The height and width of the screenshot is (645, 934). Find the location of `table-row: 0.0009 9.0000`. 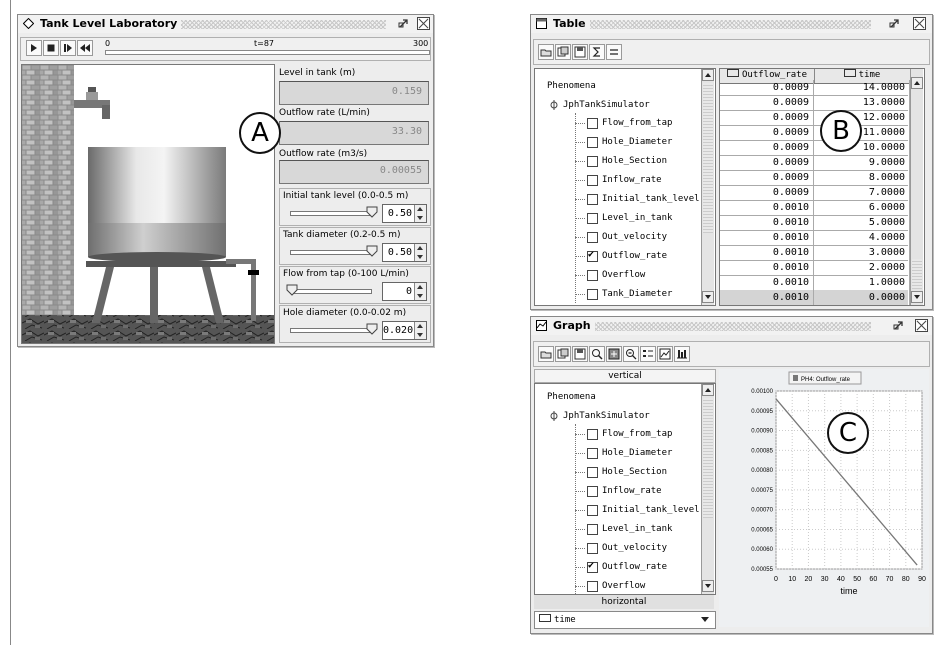

table-row: 0.0009 9.0000 is located at coordinates (815, 163).